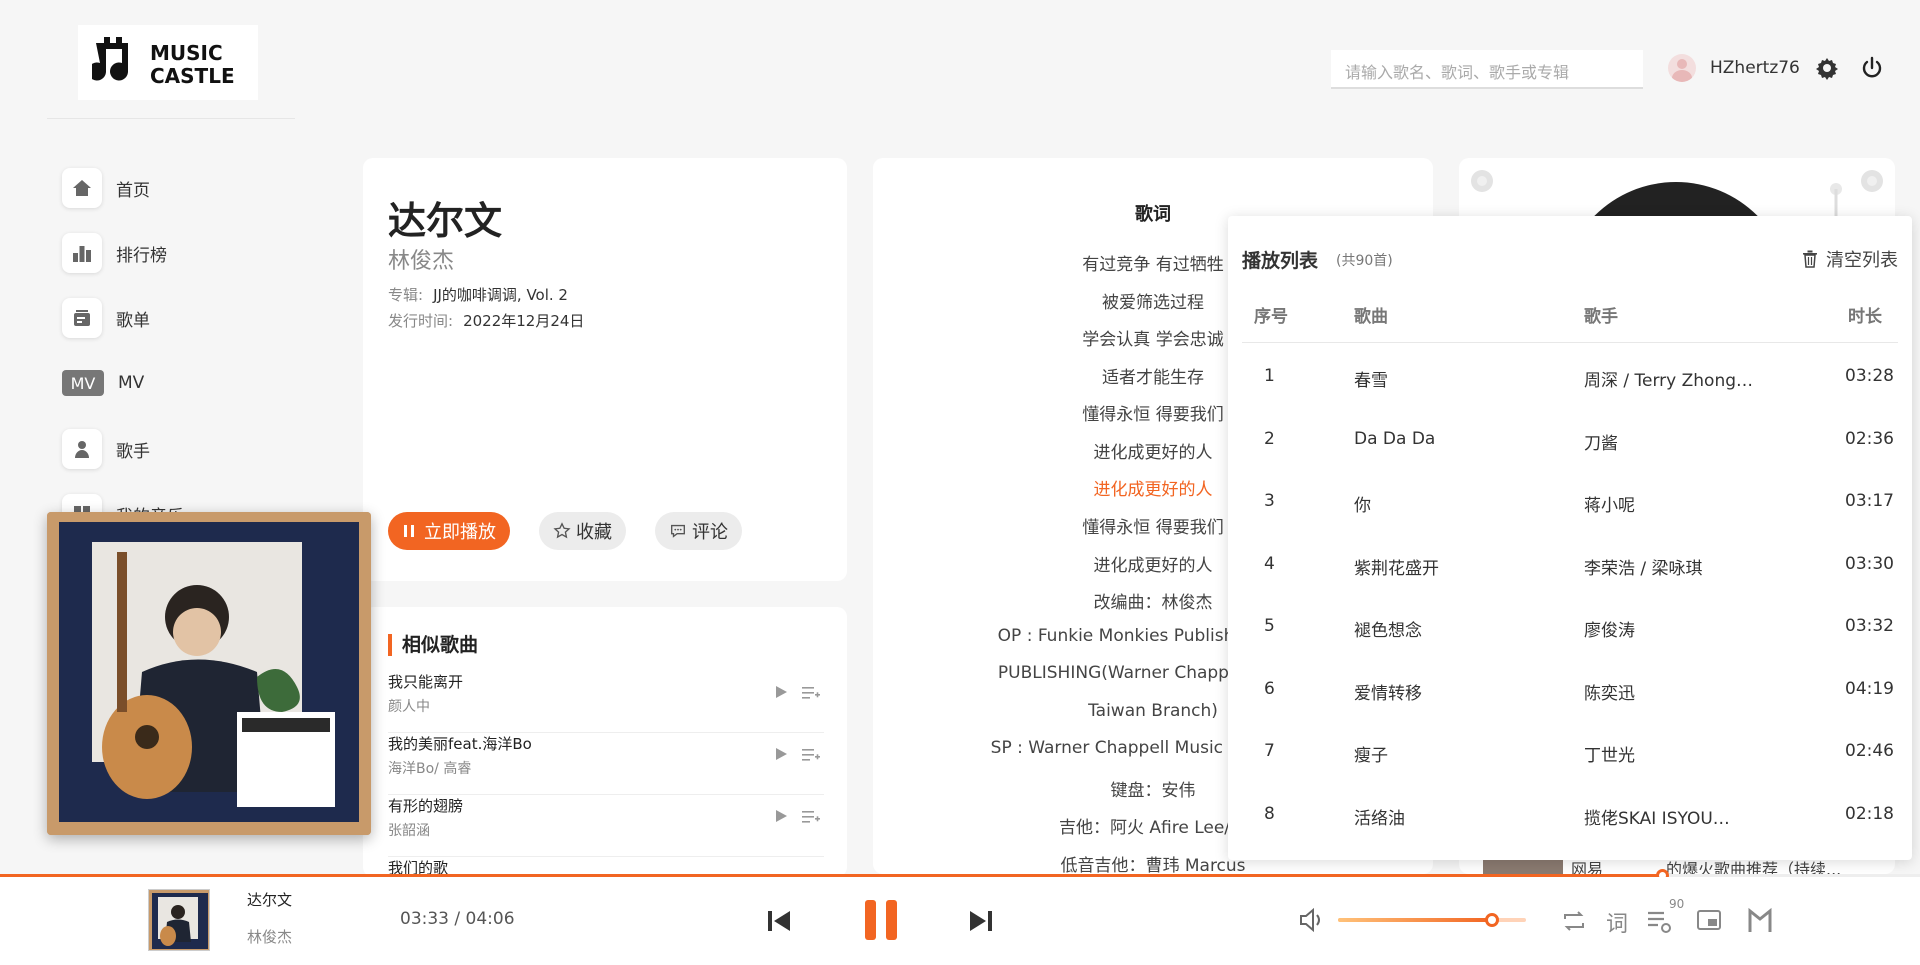 Image resolution: width=1920 pixels, height=965 pixels. I want to click on sidebar-item-label: 歌单, so click(133, 320).